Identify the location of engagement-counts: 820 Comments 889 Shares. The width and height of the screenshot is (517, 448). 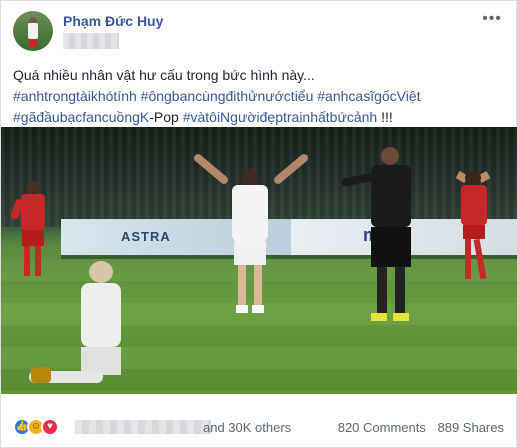
(417, 427).